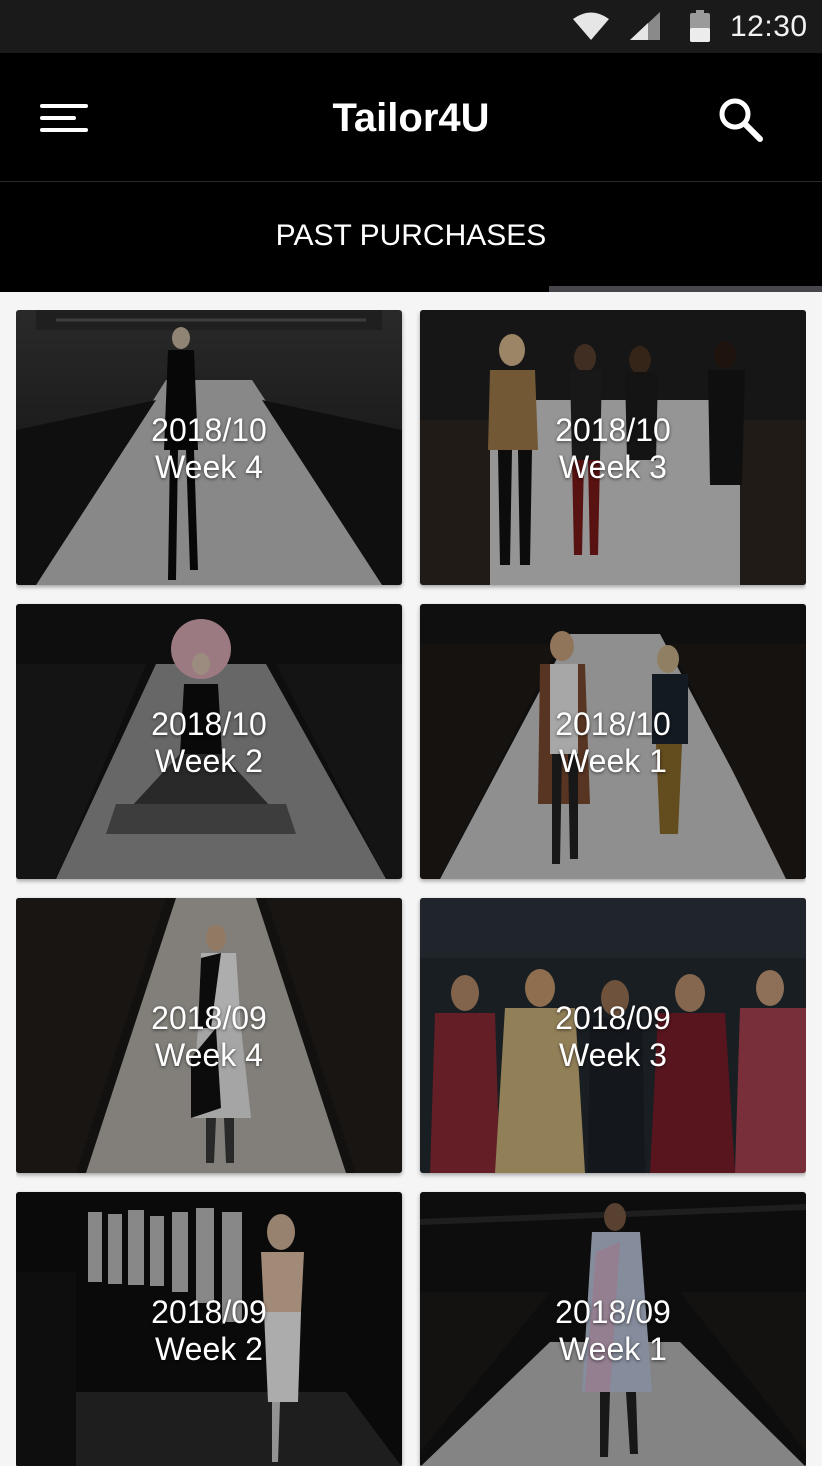 The width and height of the screenshot is (822, 1466). I want to click on tab-past-purchases: PAST PURCHASES, so click(411, 234).